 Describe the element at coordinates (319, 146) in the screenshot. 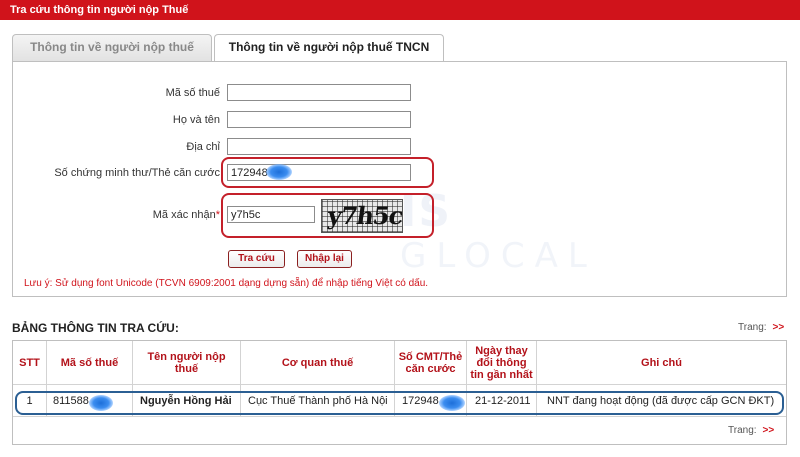

I see `address-input` at that location.